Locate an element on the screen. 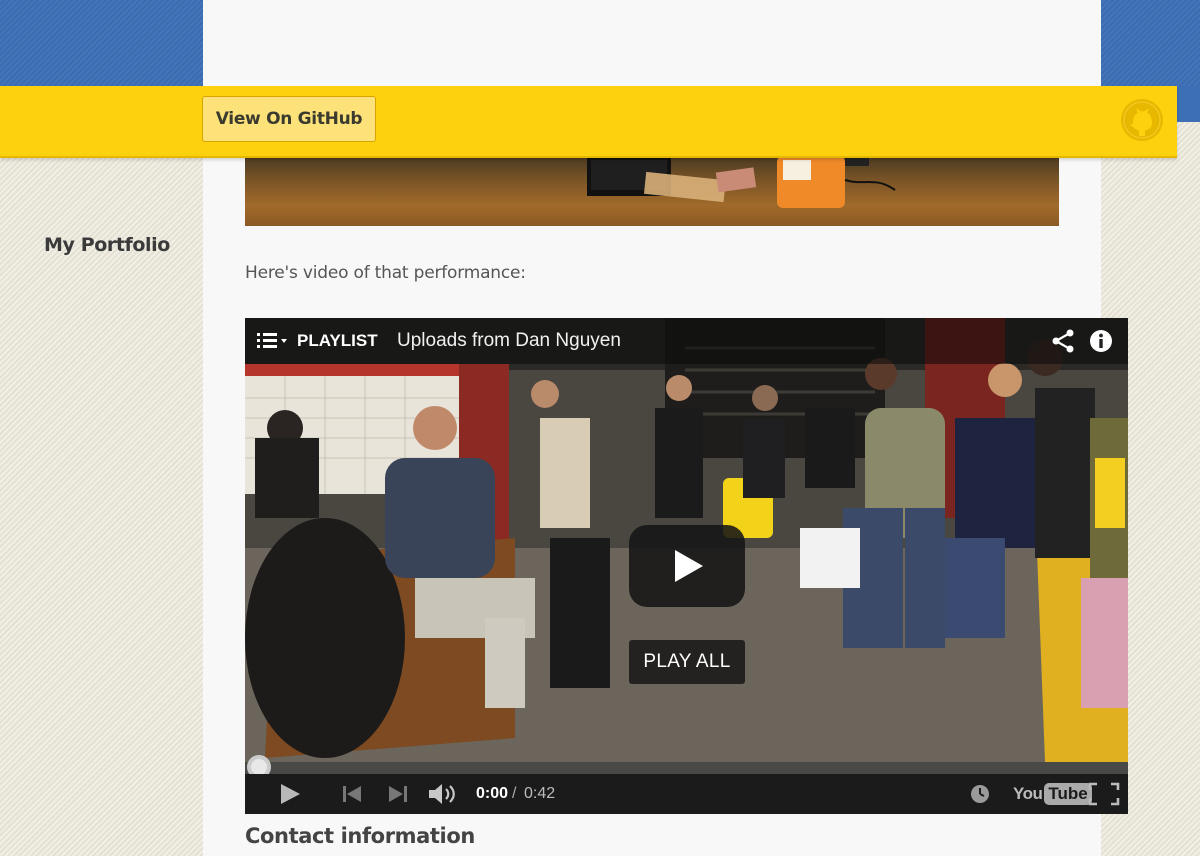 The width and height of the screenshot is (1200, 856). share-icon is located at coordinates (1063, 341).